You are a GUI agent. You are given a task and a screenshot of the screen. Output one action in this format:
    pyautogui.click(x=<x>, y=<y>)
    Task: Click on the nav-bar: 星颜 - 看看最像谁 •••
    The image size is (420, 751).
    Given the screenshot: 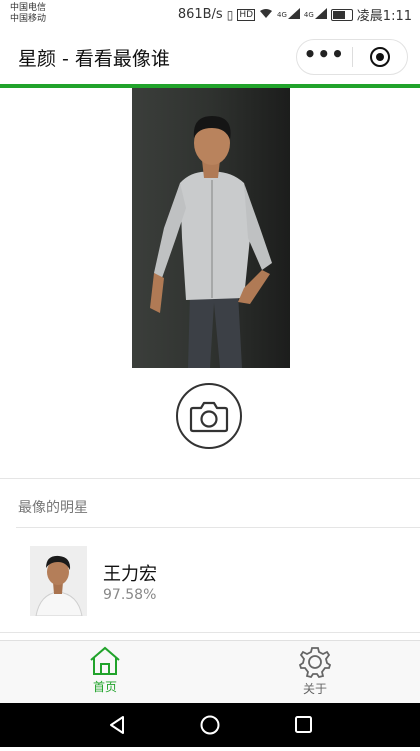 What is the action you would take?
    pyautogui.click(x=210, y=59)
    